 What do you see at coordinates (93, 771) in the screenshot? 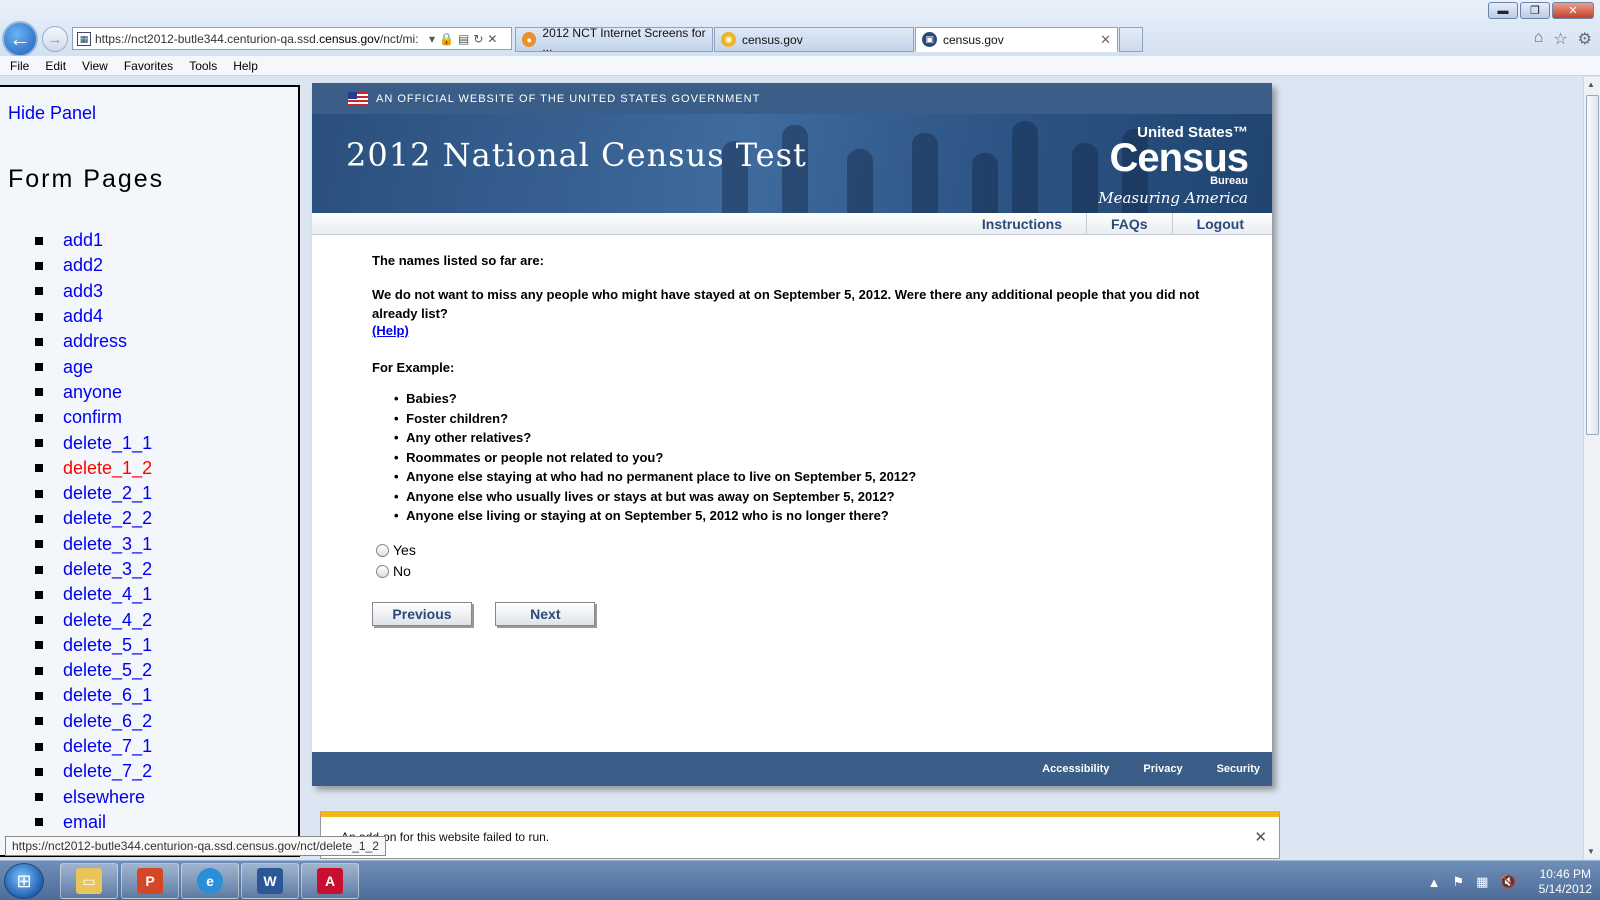
I see `form-page-link: delete_7_2` at bounding box center [93, 771].